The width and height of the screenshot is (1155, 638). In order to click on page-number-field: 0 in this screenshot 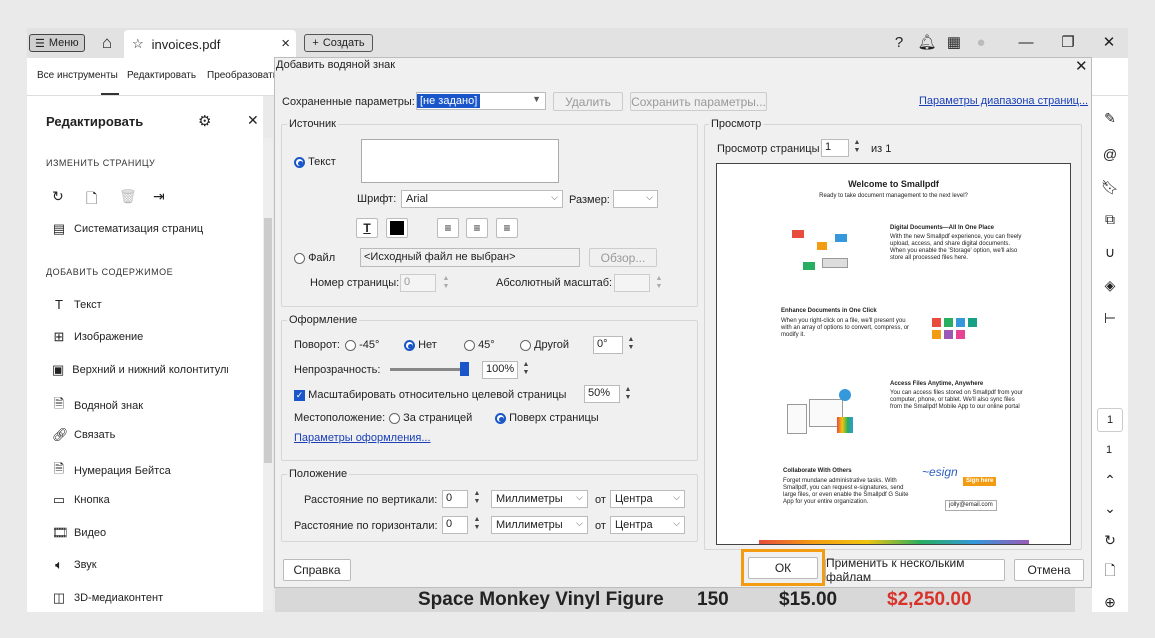, I will do `click(418, 283)`.